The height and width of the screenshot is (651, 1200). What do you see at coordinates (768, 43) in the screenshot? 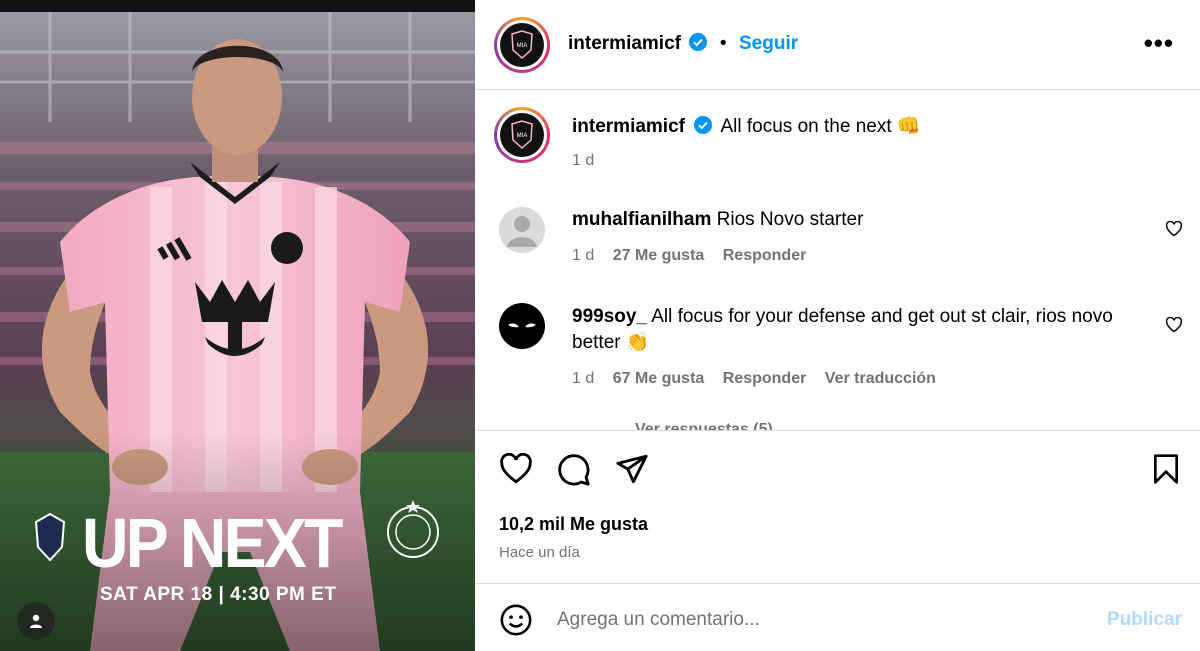
I see `follow-button: Seguir` at bounding box center [768, 43].